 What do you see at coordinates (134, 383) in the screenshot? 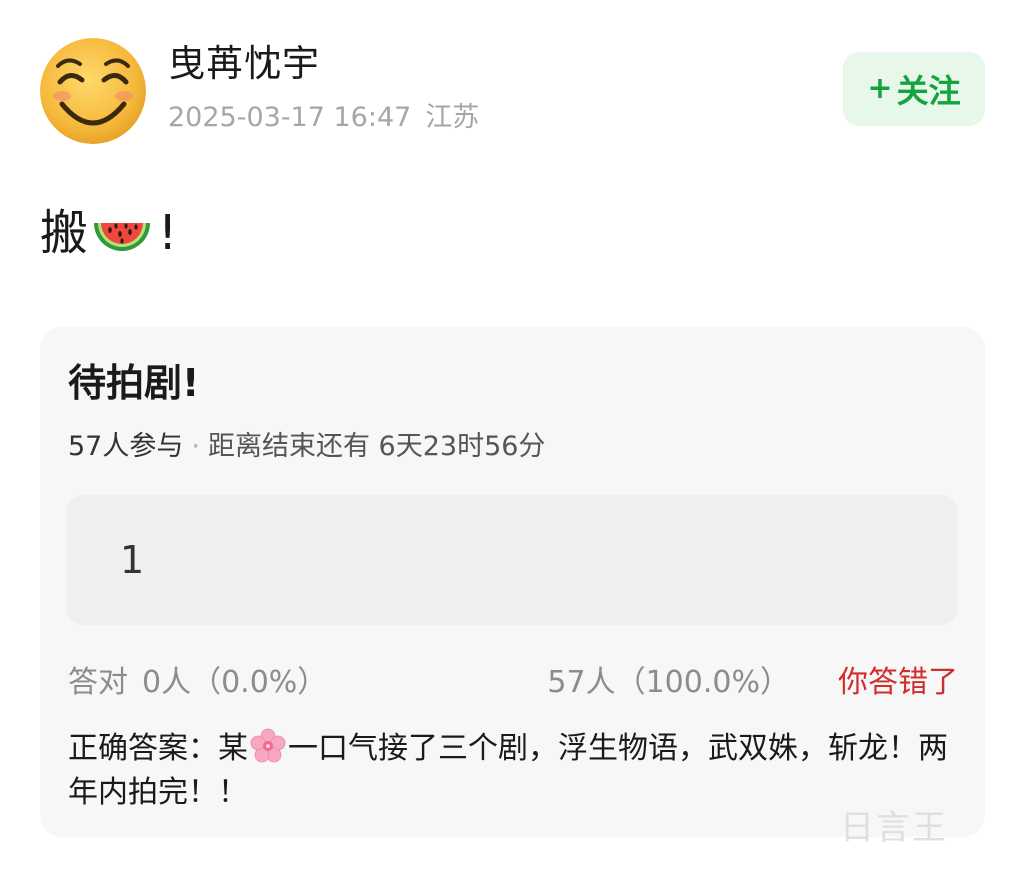
I see `poll-title: 待拍剧!` at bounding box center [134, 383].